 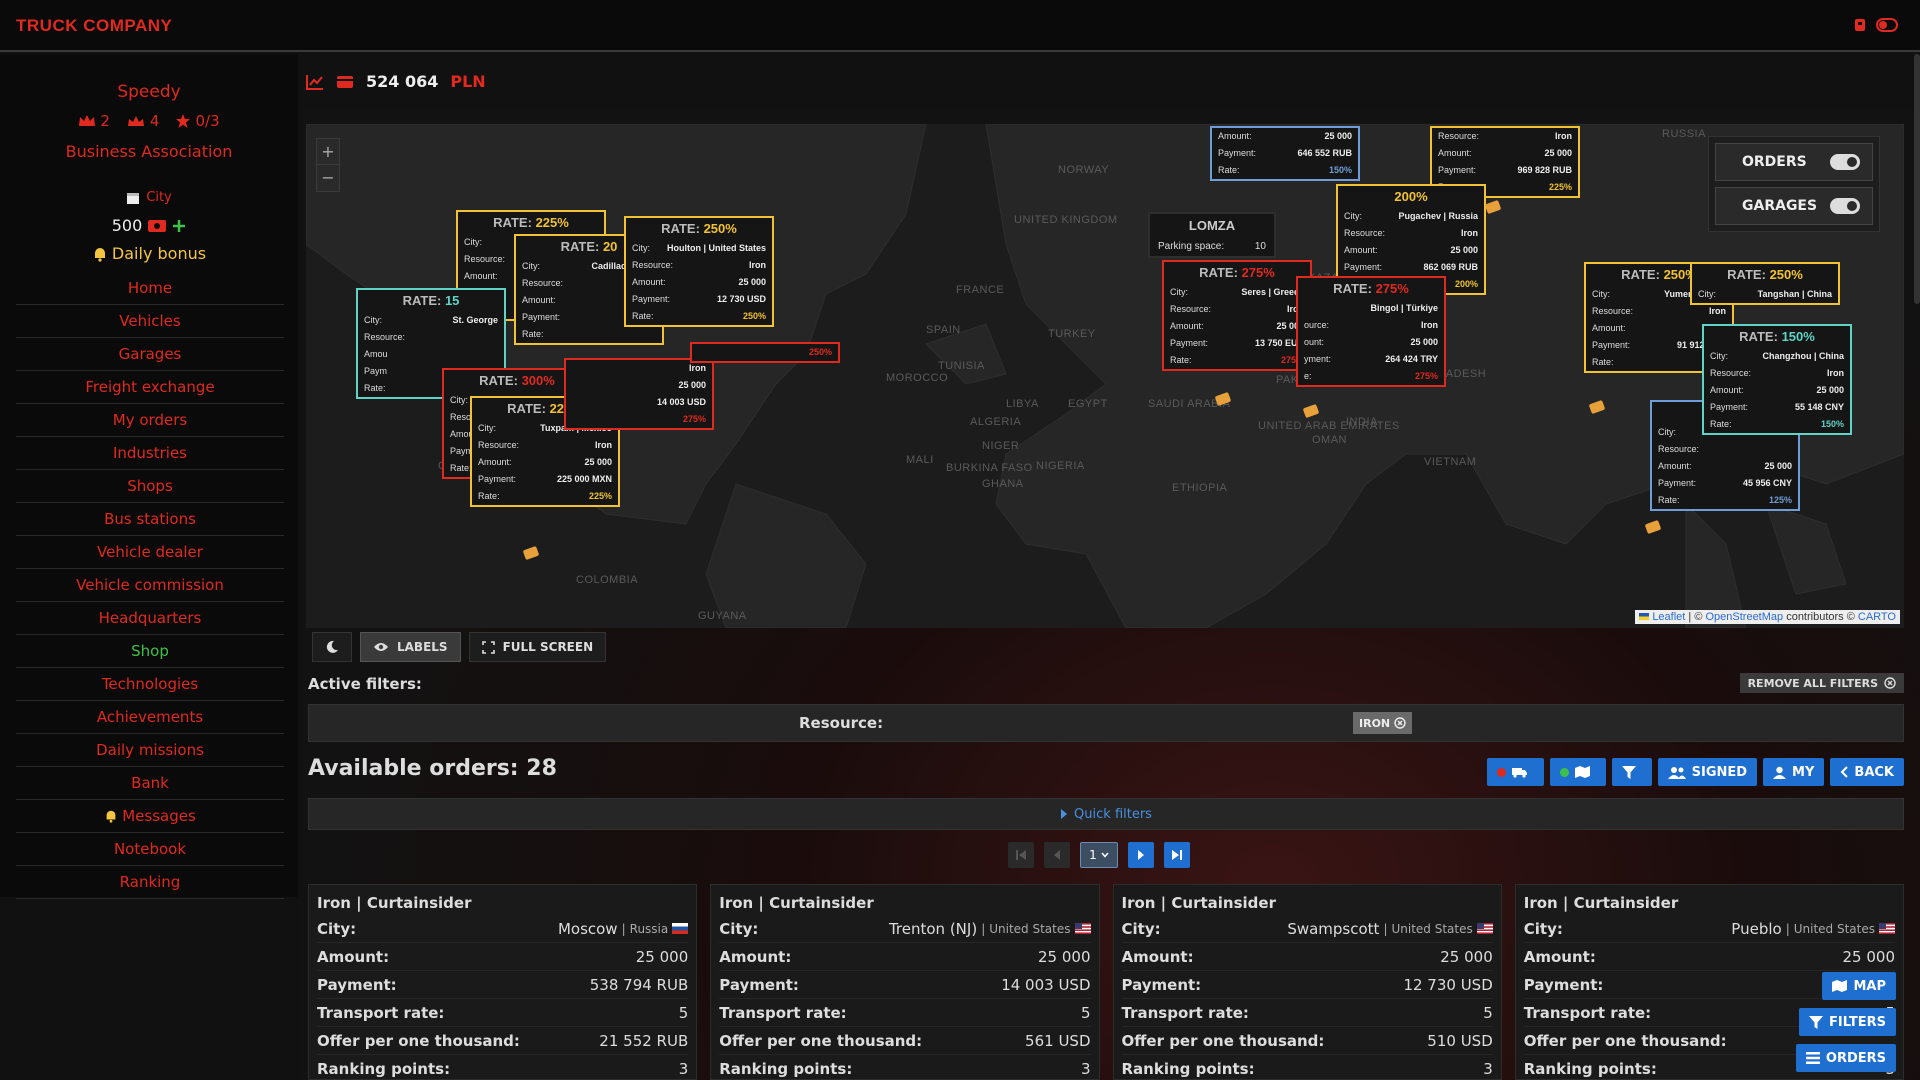 I want to click on floating-map-button: MAP, so click(x=1859, y=986).